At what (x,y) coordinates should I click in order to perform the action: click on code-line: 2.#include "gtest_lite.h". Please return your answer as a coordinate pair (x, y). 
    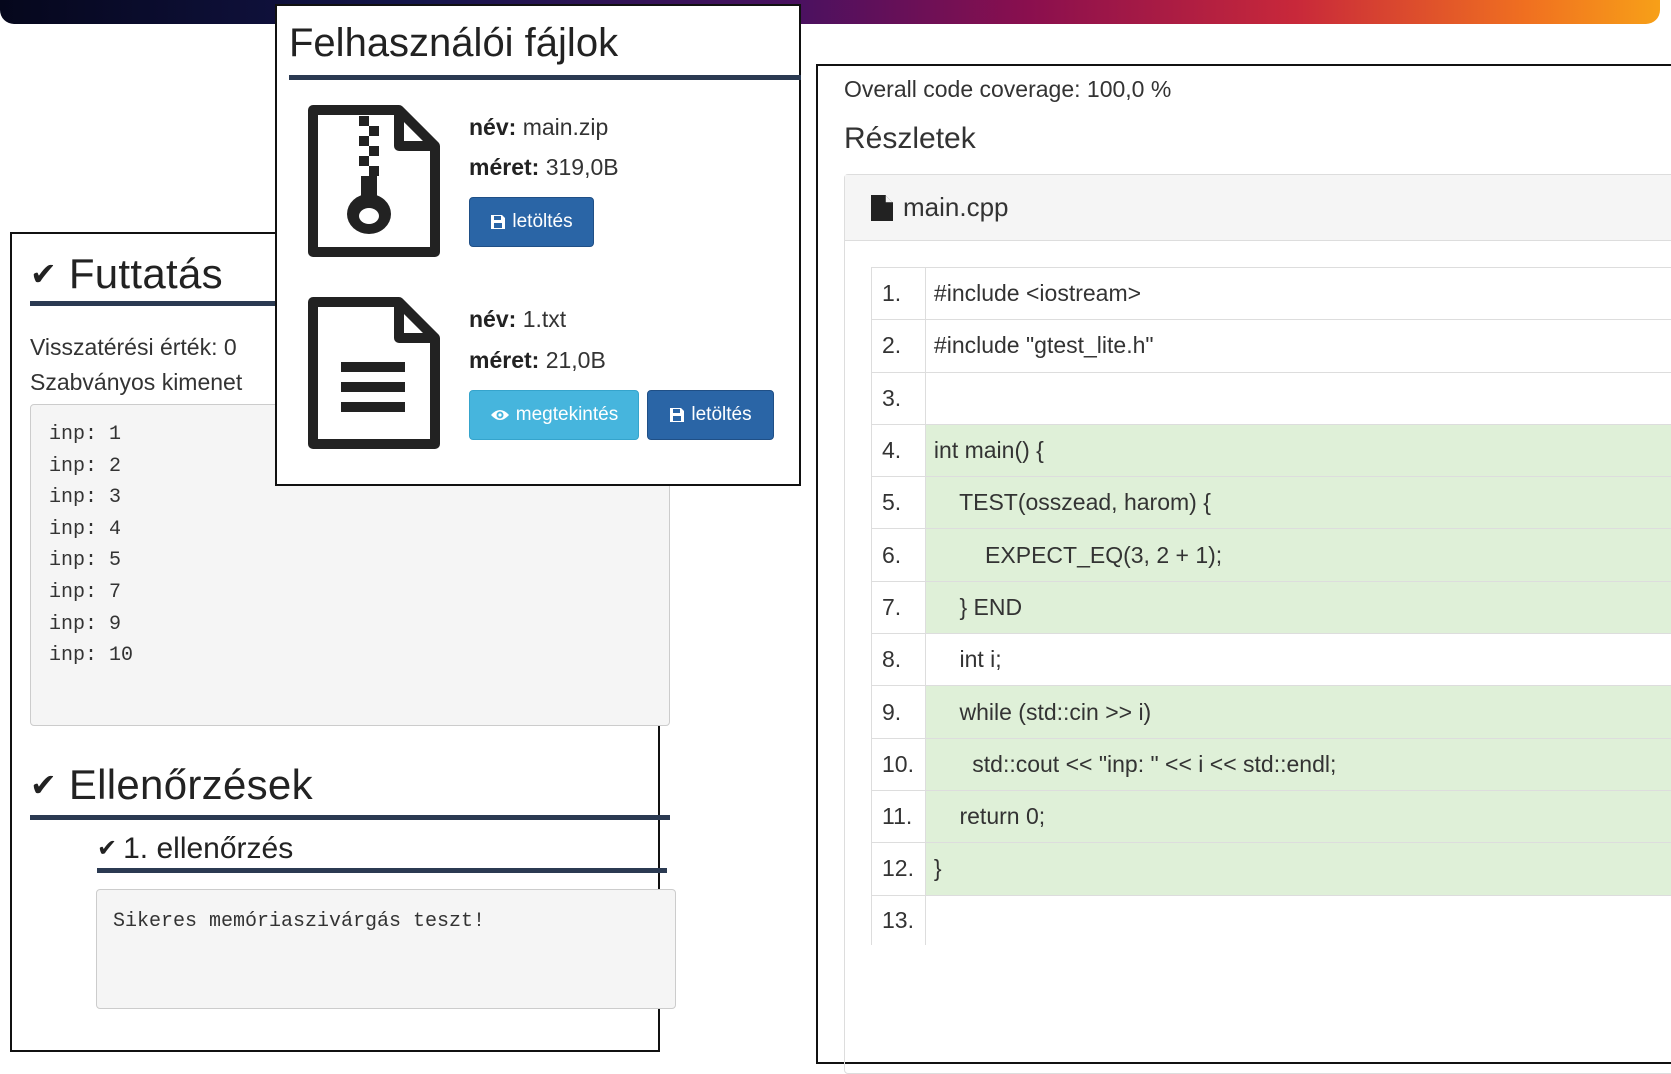
    Looking at the image, I should click on (1271, 346).